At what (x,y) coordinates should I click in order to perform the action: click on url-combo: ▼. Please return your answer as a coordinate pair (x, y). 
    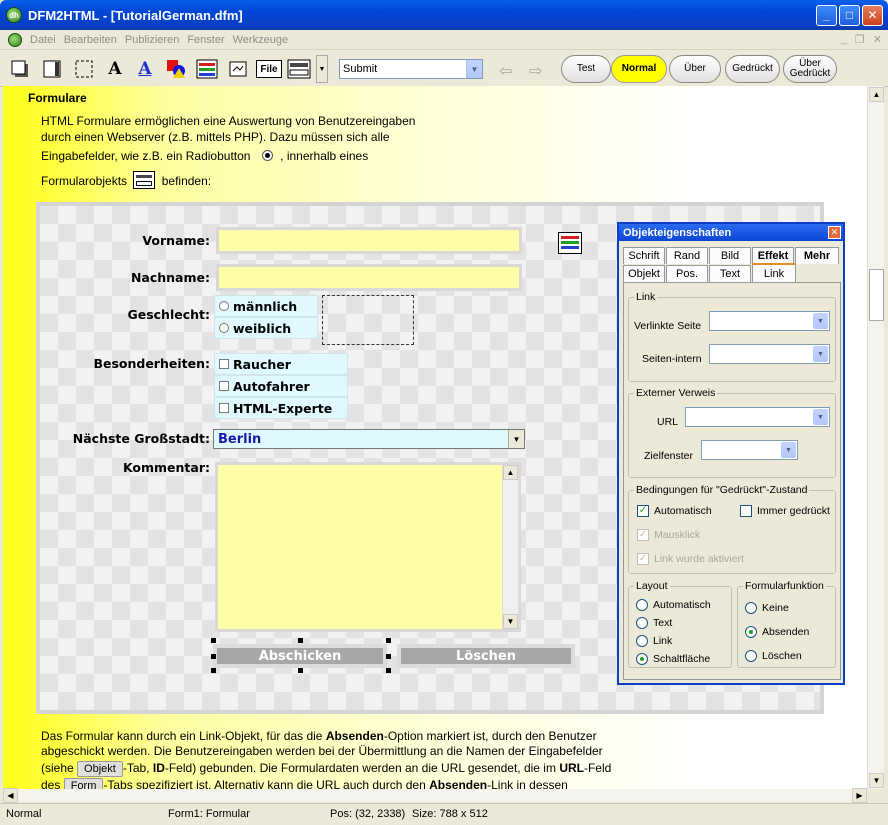
    Looking at the image, I should click on (757, 417).